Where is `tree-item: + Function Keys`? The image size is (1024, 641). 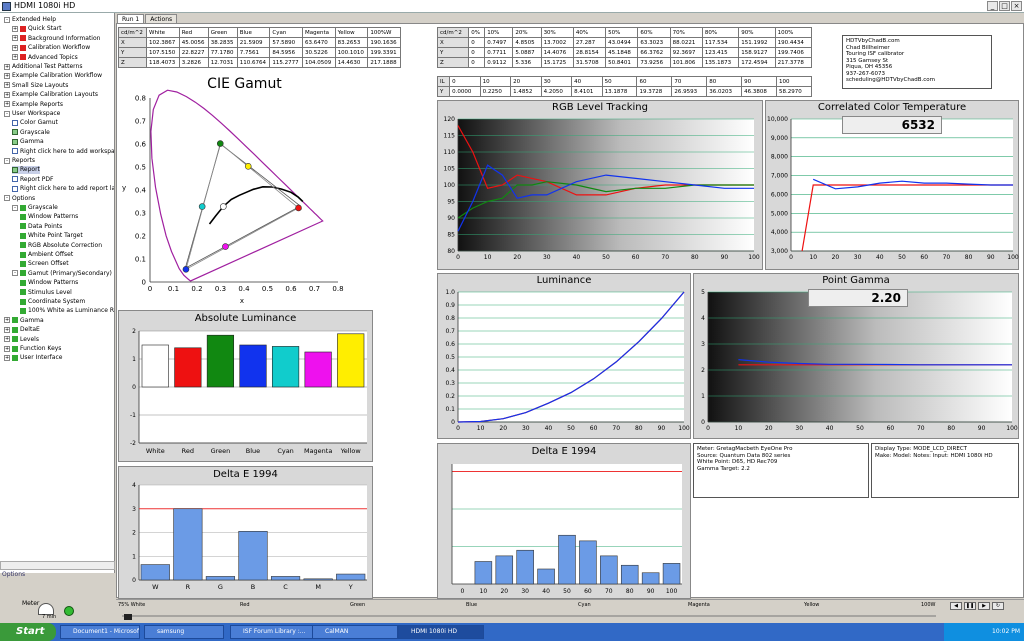
tree-item: + Function Keys is located at coordinates (32, 349).